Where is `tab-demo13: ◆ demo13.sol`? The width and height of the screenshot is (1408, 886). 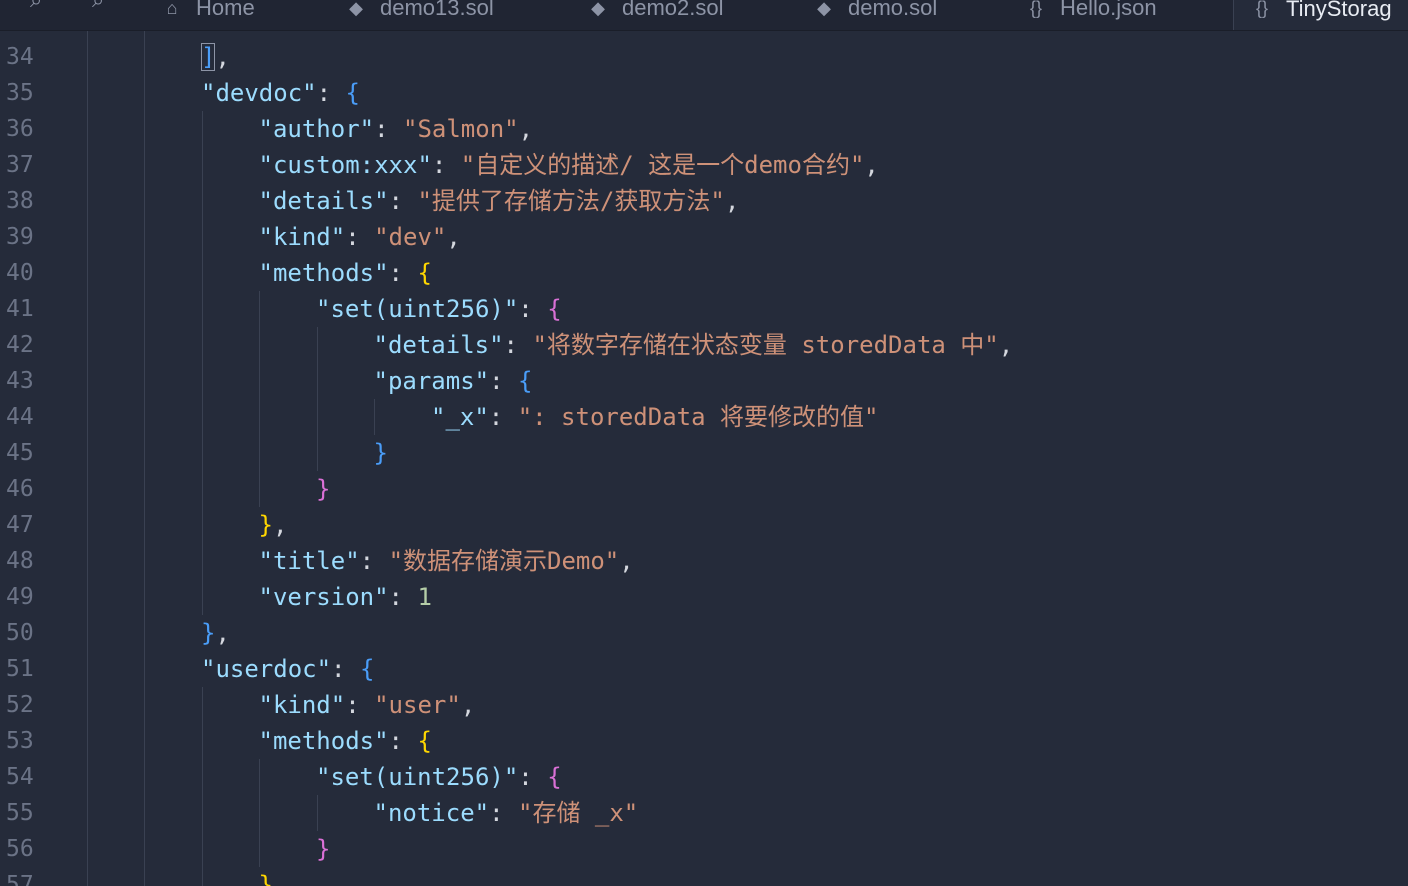
tab-demo13: ◆ demo13.sol is located at coordinates (420, 15).